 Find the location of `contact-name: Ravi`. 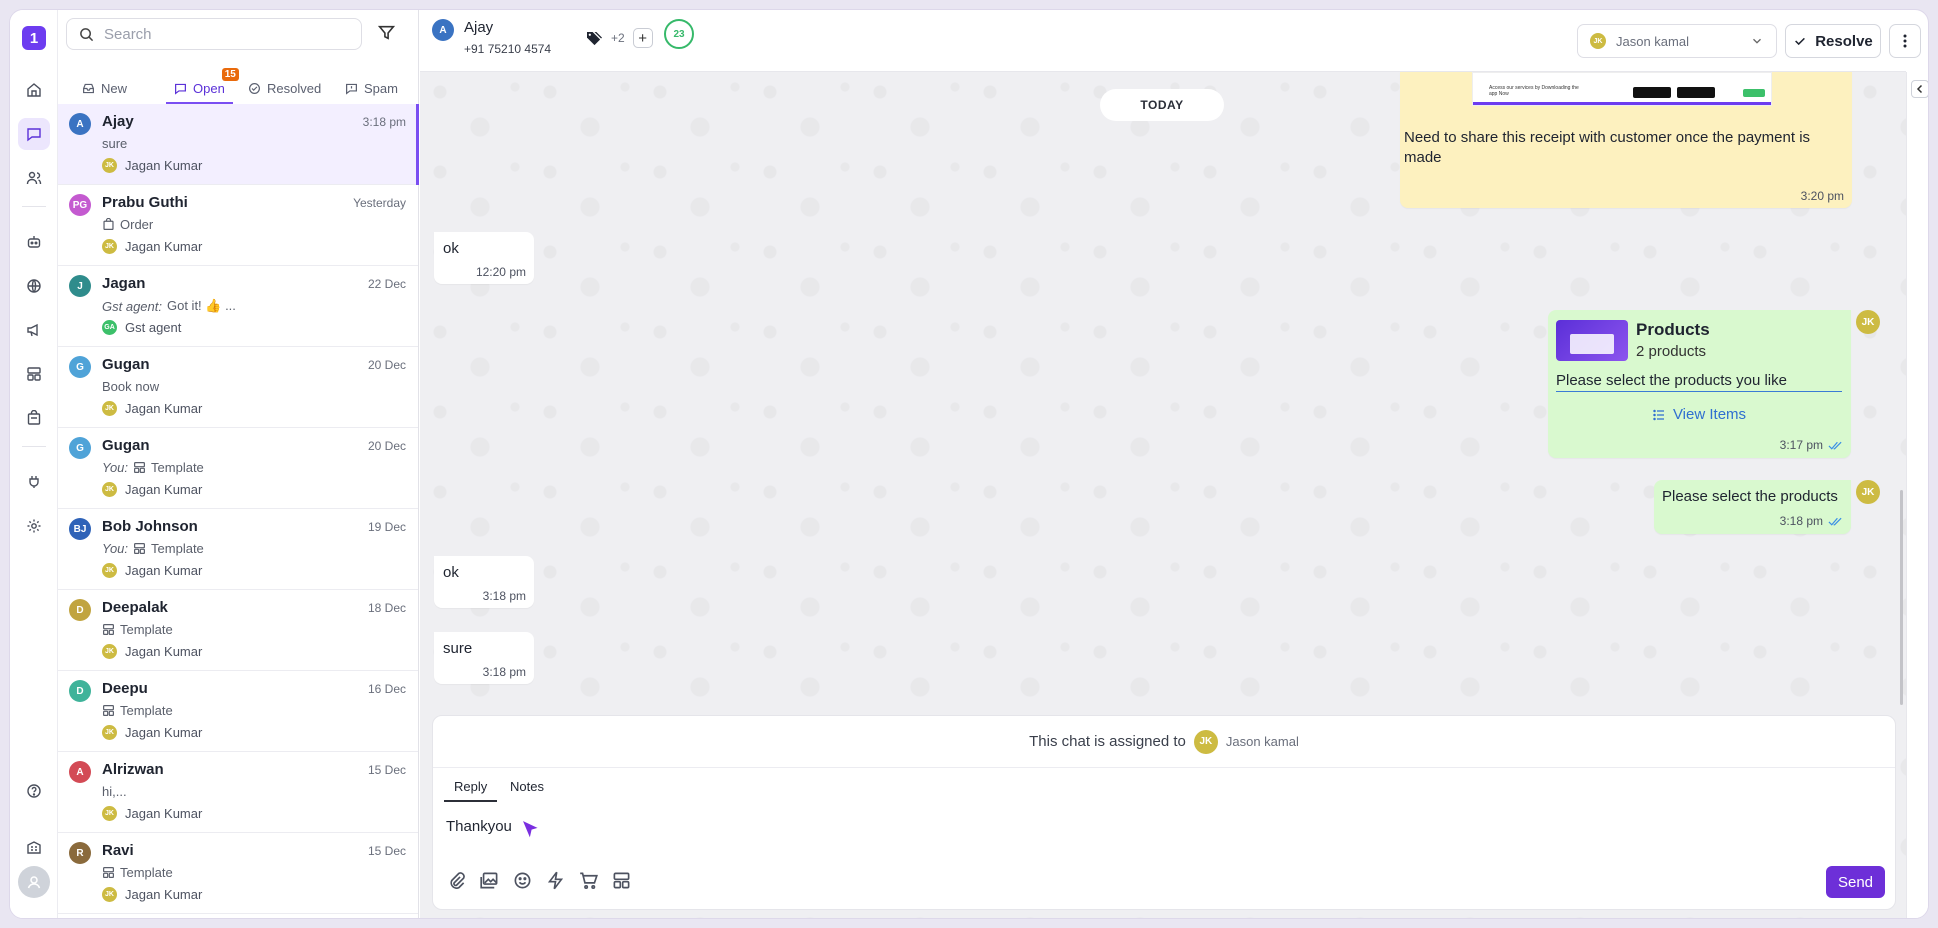

contact-name: Ravi is located at coordinates (118, 850).